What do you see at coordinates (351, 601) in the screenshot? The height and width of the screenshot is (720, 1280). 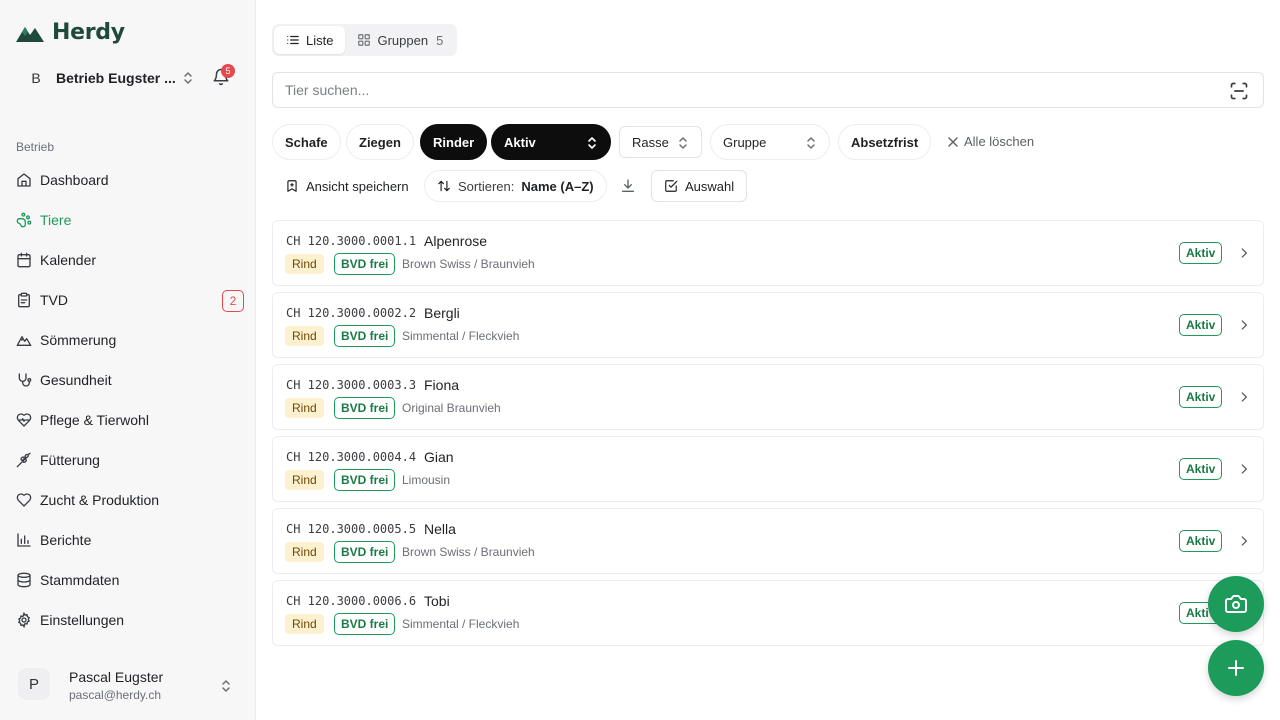 I see `animal-ear-tag: CH 120.3000.0006.6` at bounding box center [351, 601].